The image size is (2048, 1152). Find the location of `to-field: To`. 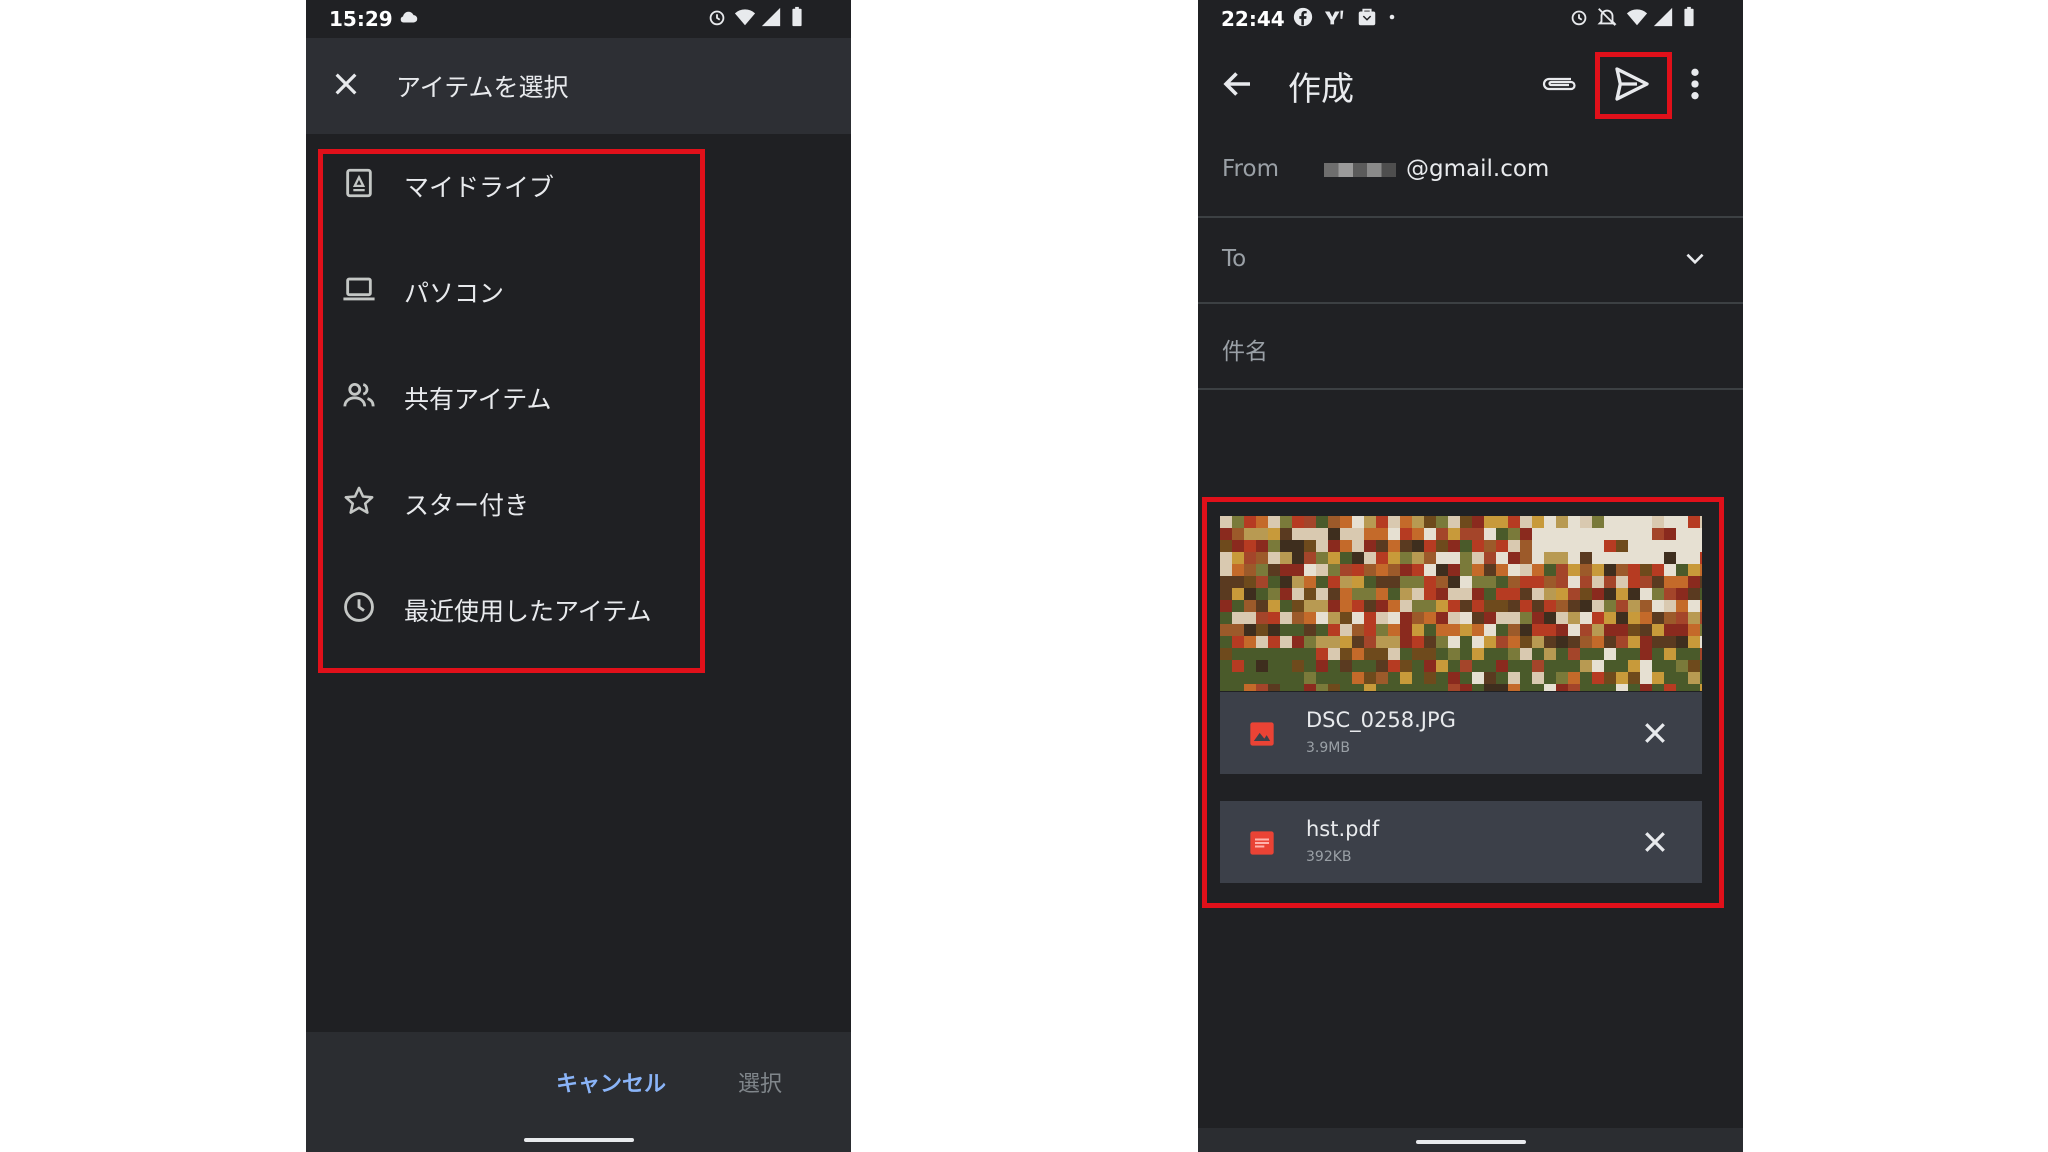

to-field: To is located at coordinates (1470, 261).